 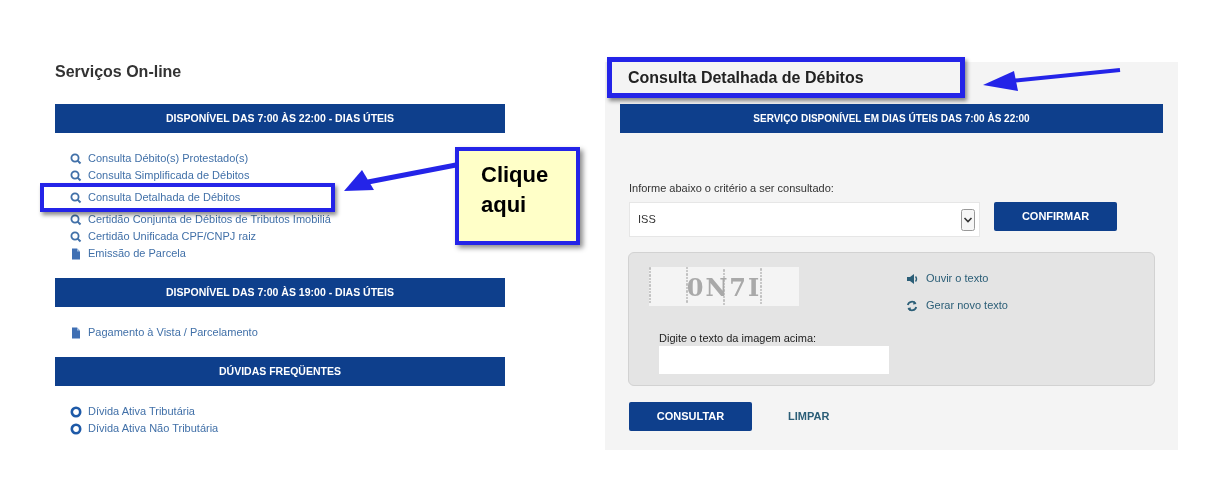 I want to click on clear-button: LIMPAR, so click(x=809, y=416).